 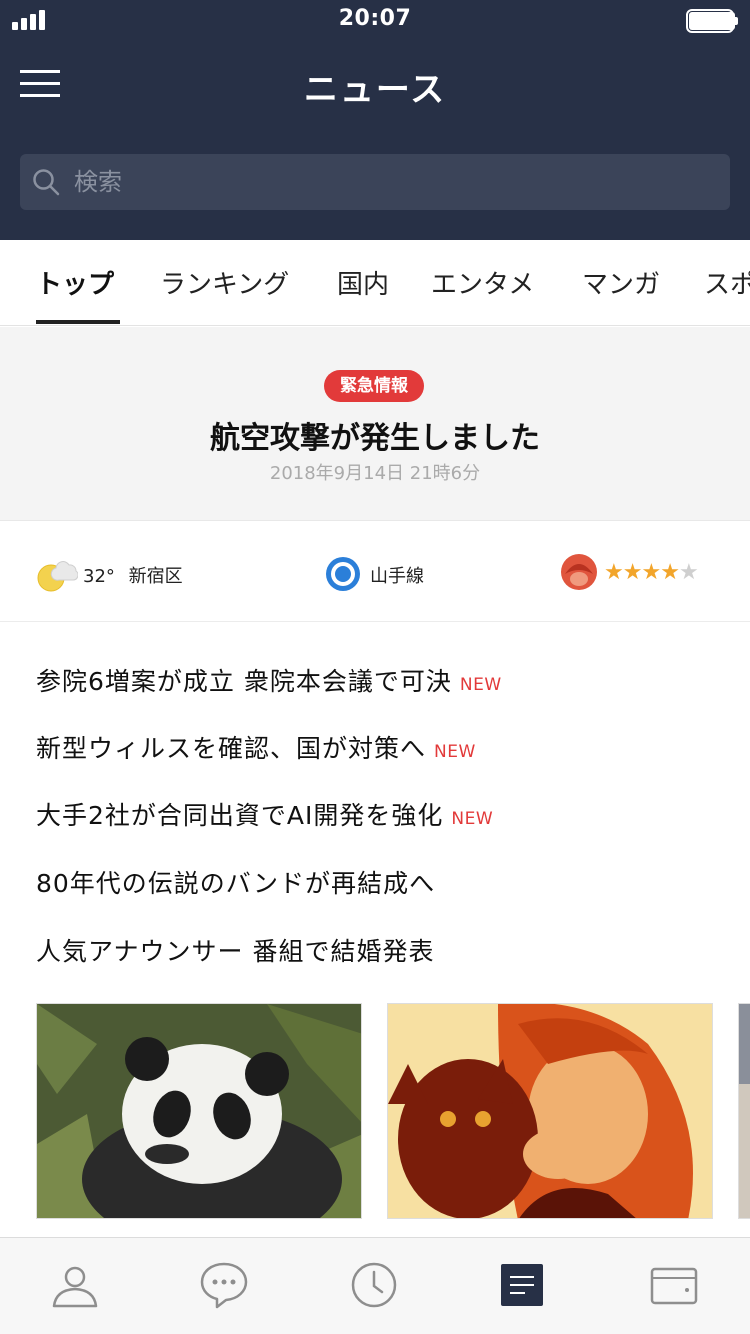 What do you see at coordinates (75, 1285) in the screenshot?
I see `person-icon` at bounding box center [75, 1285].